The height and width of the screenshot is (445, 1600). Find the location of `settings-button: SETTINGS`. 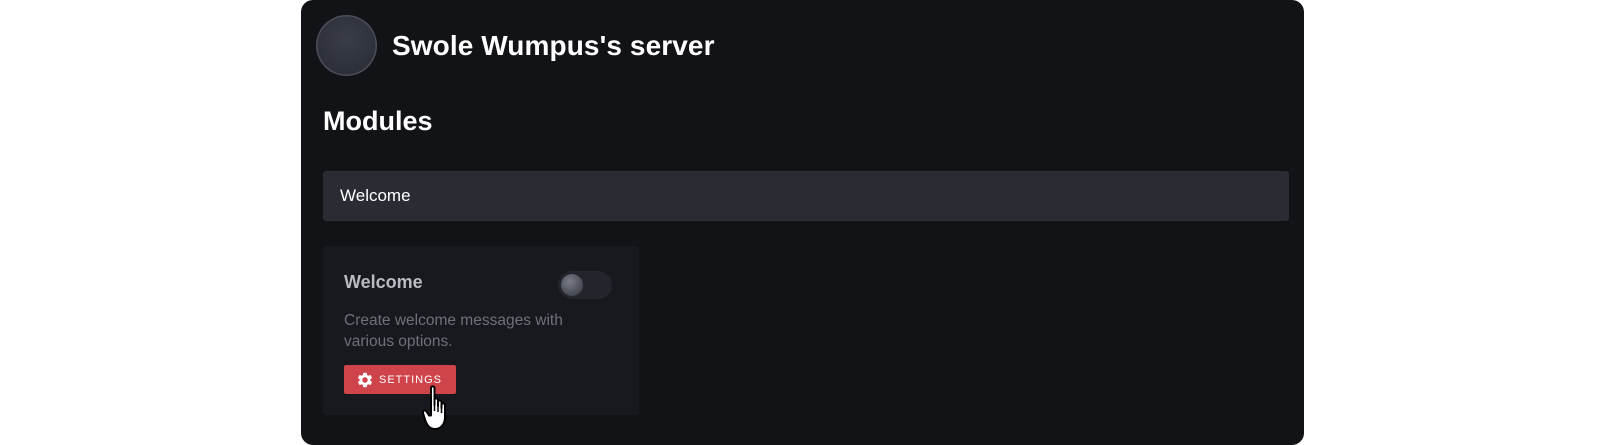

settings-button: SETTINGS is located at coordinates (400, 379).